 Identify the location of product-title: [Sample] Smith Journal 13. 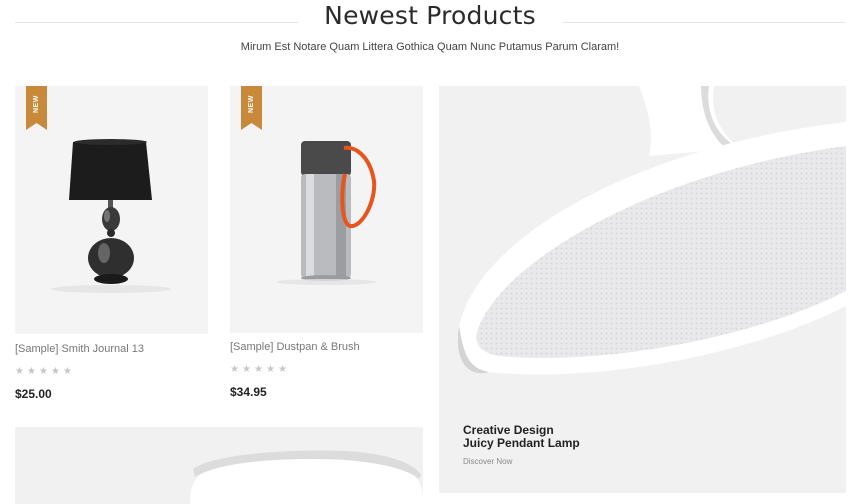
(79, 349).